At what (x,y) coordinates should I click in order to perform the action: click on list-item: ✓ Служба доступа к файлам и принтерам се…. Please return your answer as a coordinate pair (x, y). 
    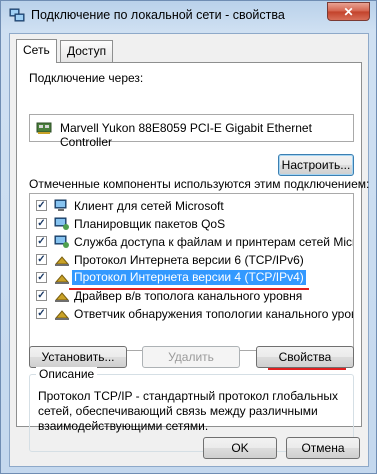
    Looking at the image, I should click on (191, 242).